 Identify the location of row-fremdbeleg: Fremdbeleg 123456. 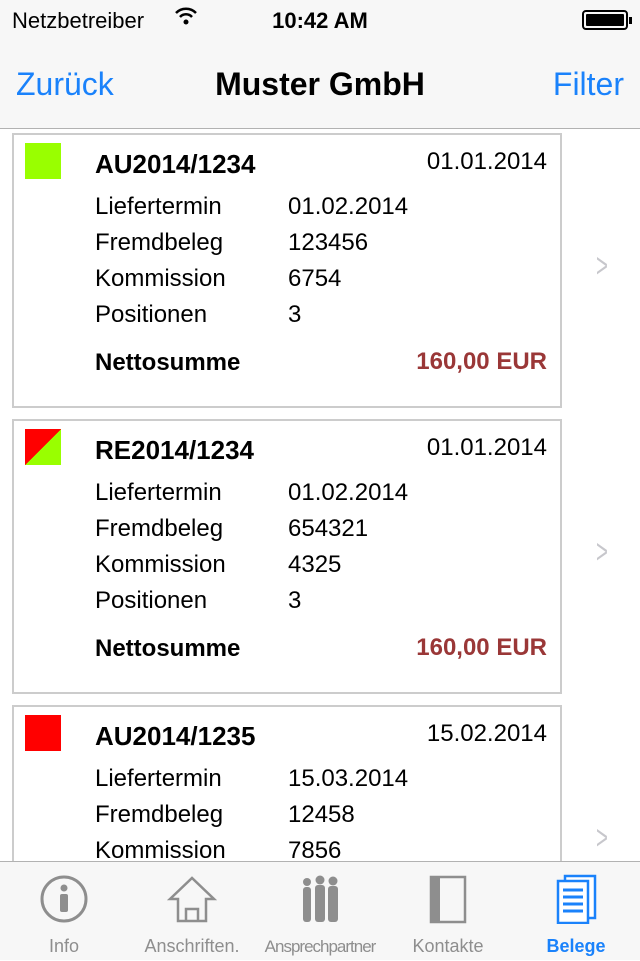
(231, 243).